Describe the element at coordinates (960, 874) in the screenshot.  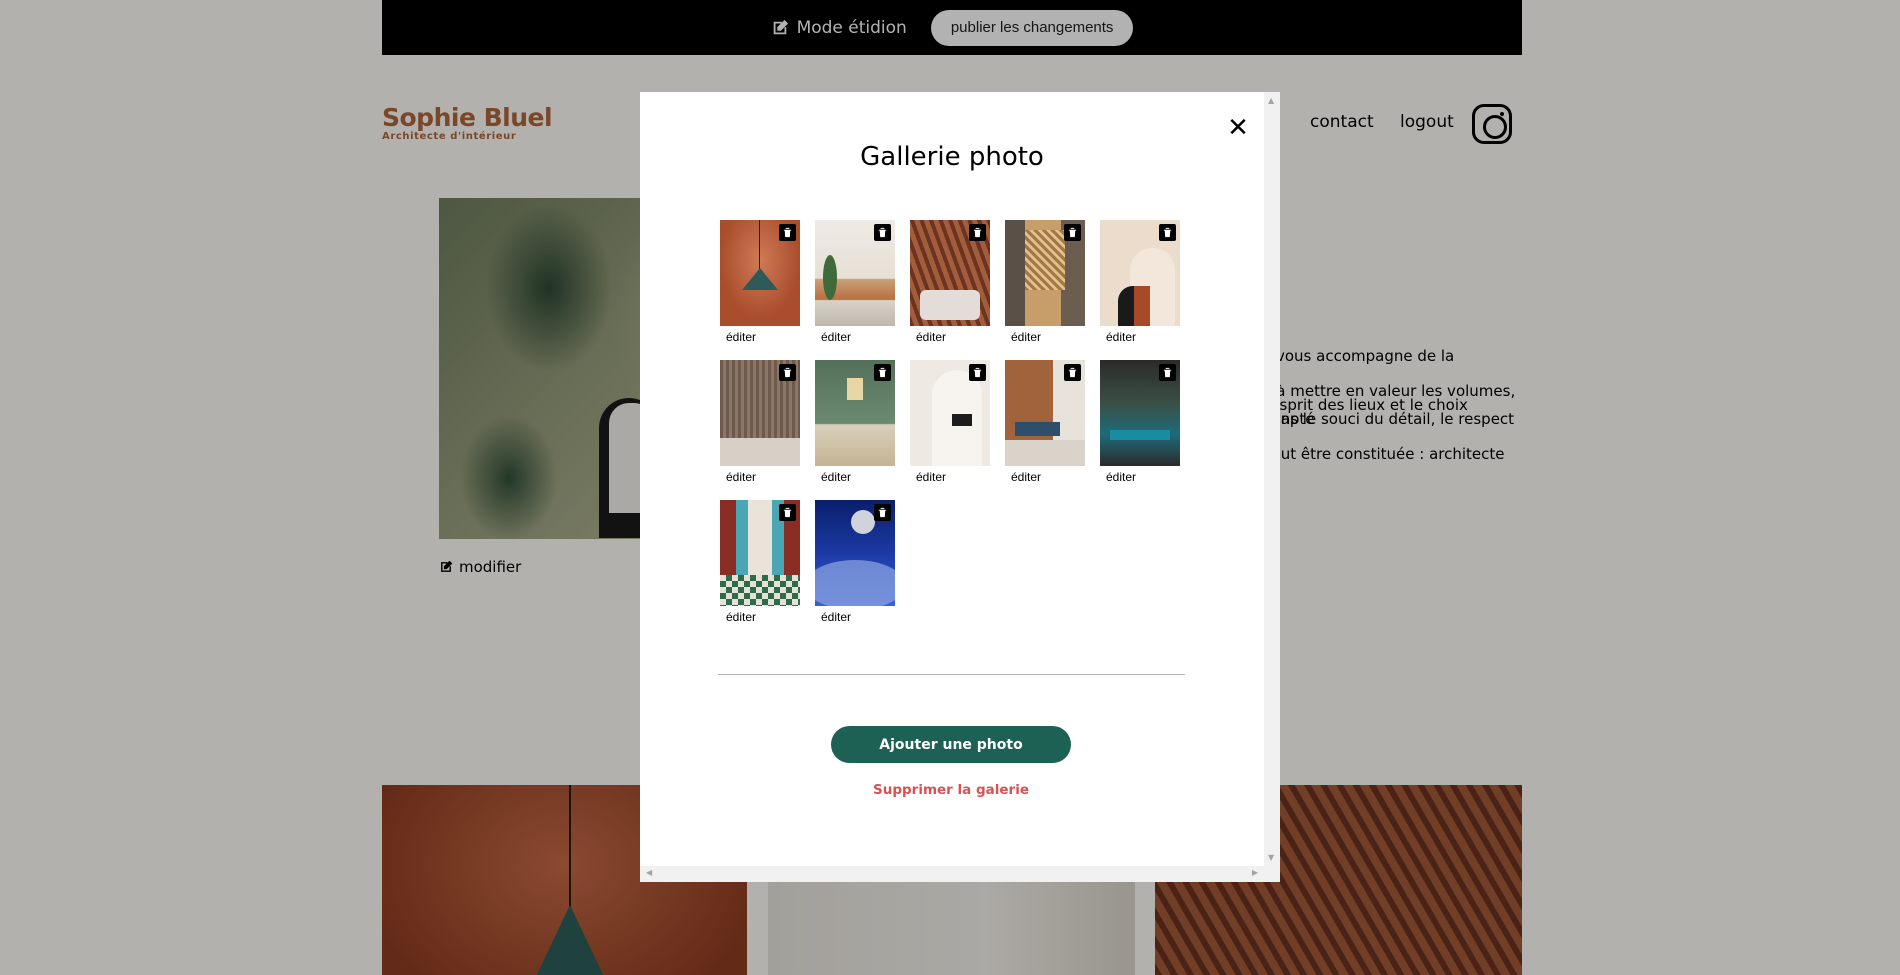
I see `horizontal-scrollbar: ◀ ▶` at that location.